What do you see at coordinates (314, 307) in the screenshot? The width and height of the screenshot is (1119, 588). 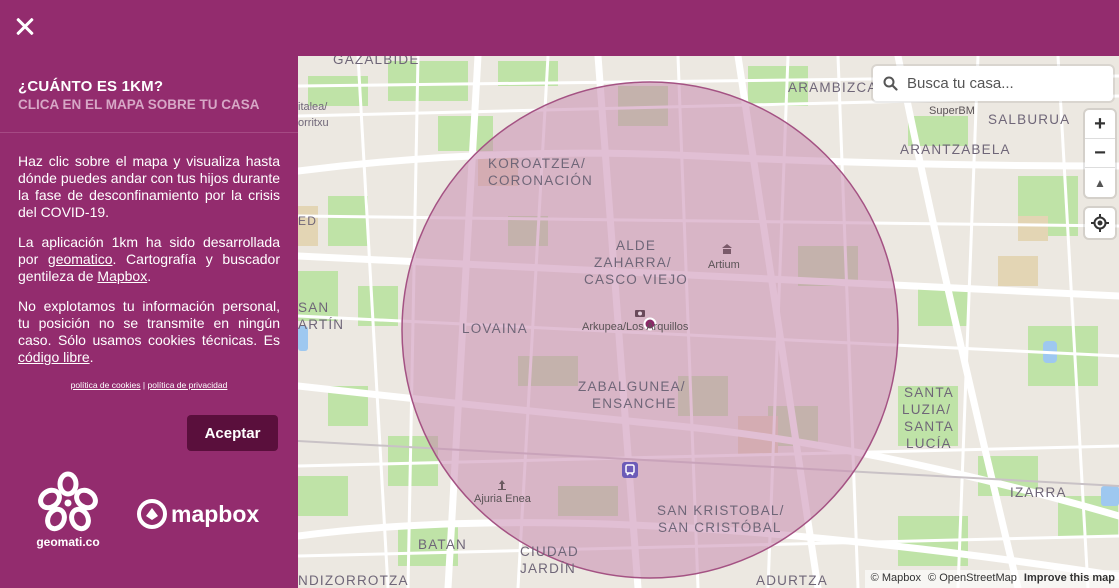 I see `label-san: SAN` at bounding box center [314, 307].